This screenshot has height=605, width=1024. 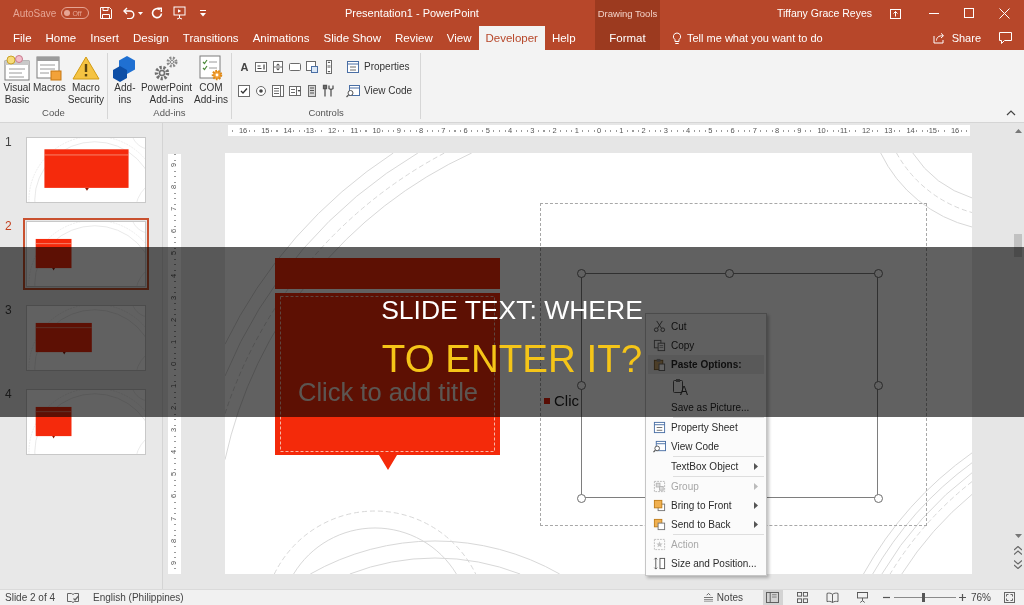 What do you see at coordinates (203, 13) in the screenshot?
I see `customize-toolbar-icon` at bounding box center [203, 13].